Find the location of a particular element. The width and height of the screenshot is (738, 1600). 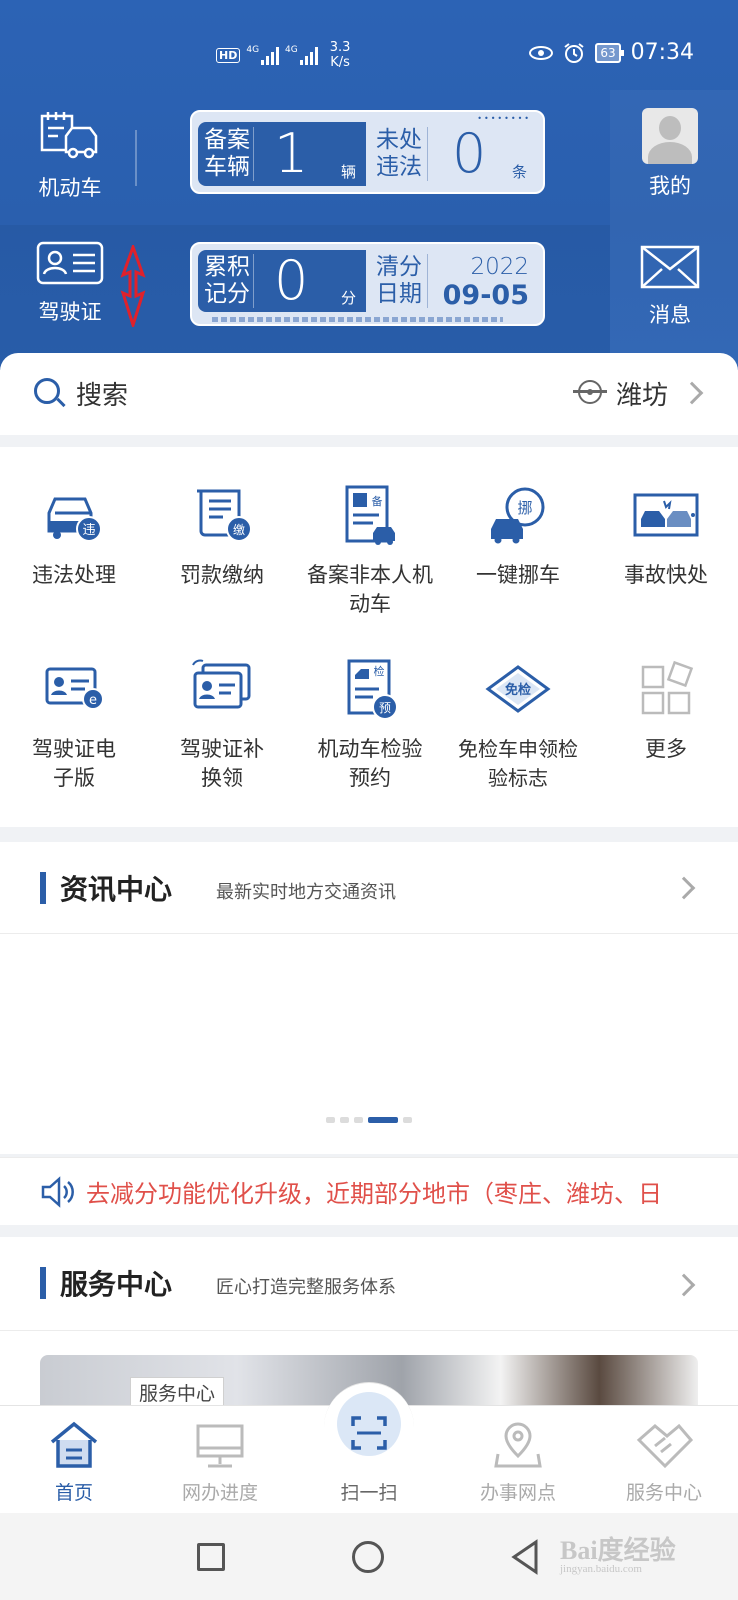

registered-vehicles: 备案车辆 1 辆 is located at coordinates (282, 154).